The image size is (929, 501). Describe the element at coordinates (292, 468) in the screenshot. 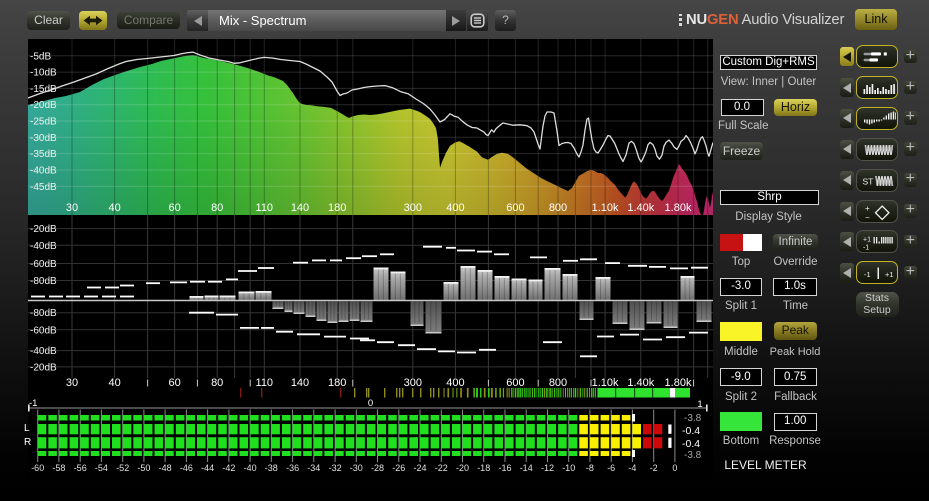

I see `svg-text: -36` at that location.